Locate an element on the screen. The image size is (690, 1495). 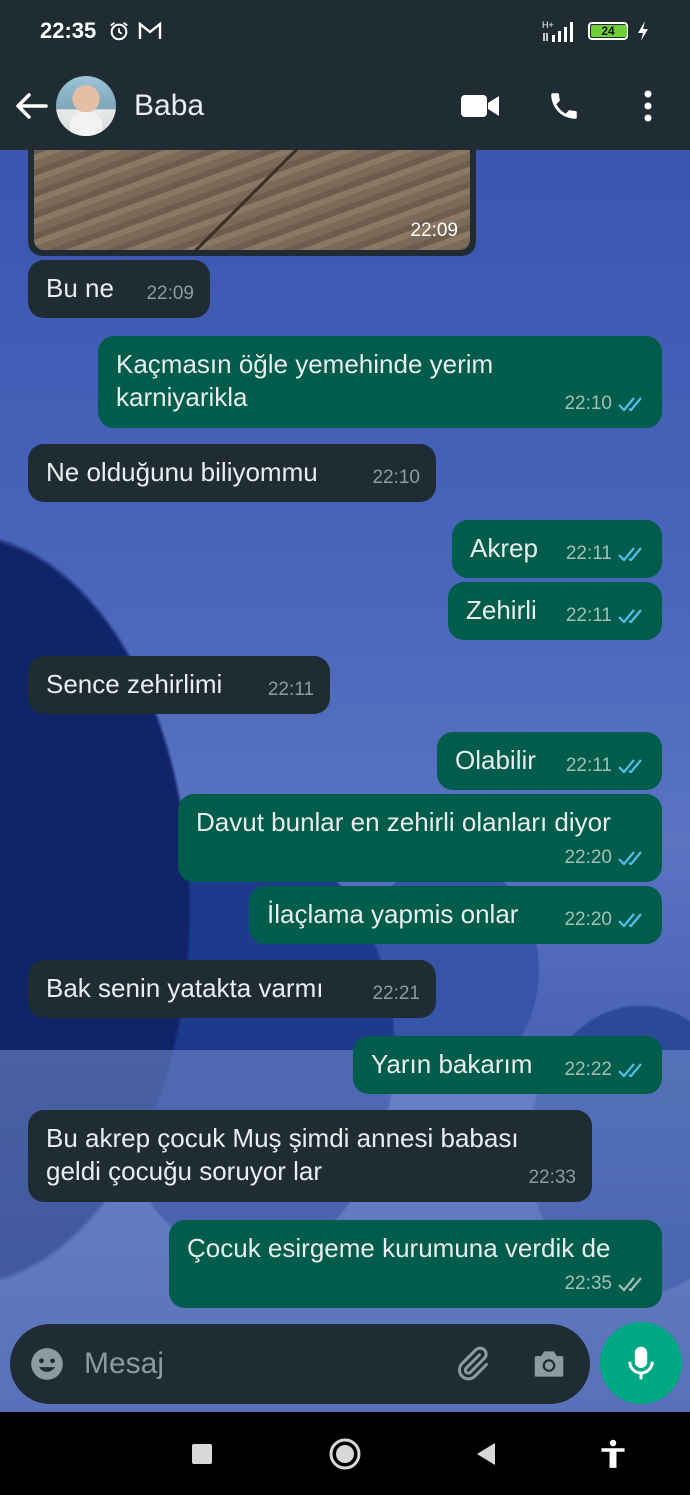
home-circle-icon is located at coordinates (345, 1454).